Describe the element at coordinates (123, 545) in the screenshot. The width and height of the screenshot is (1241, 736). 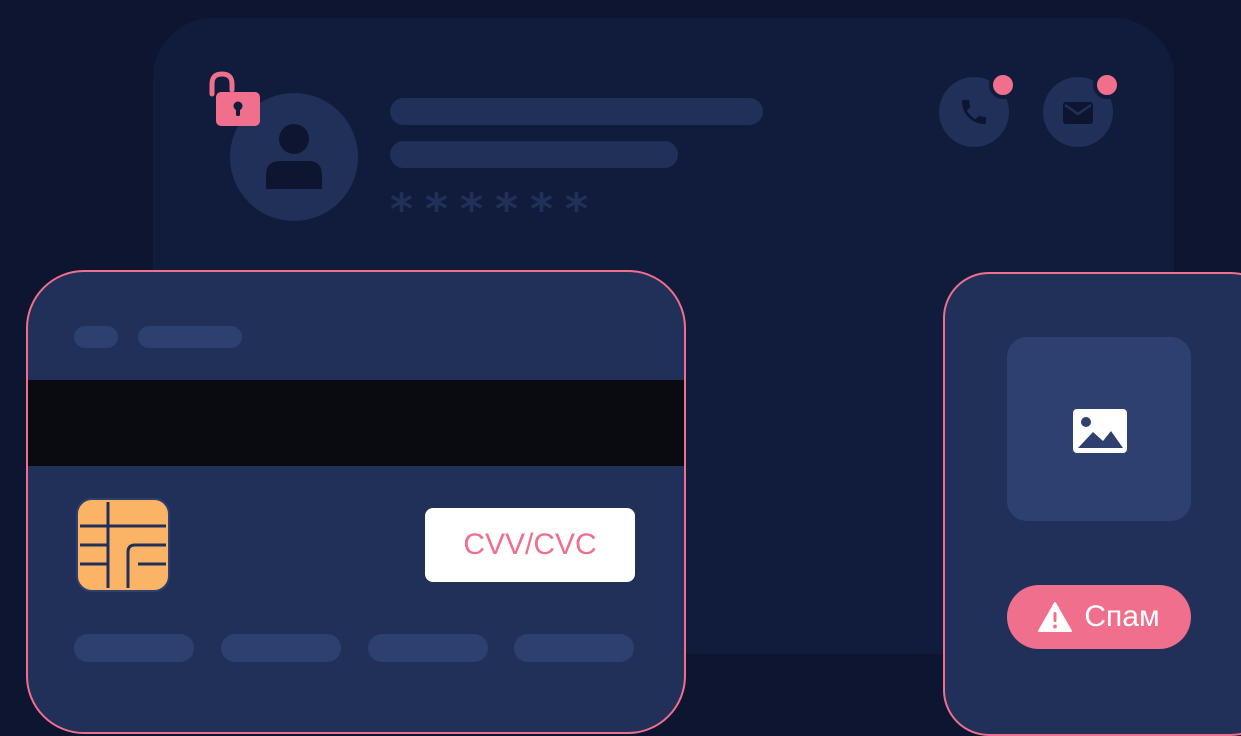
I see `chip-icon` at that location.